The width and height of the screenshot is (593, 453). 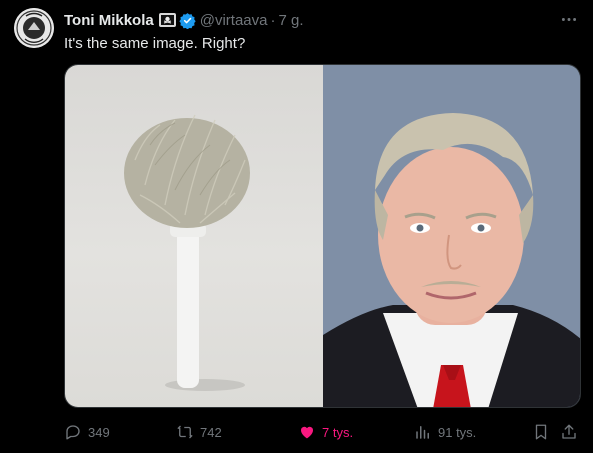 I want to click on repost-icon, so click(x=185, y=432).